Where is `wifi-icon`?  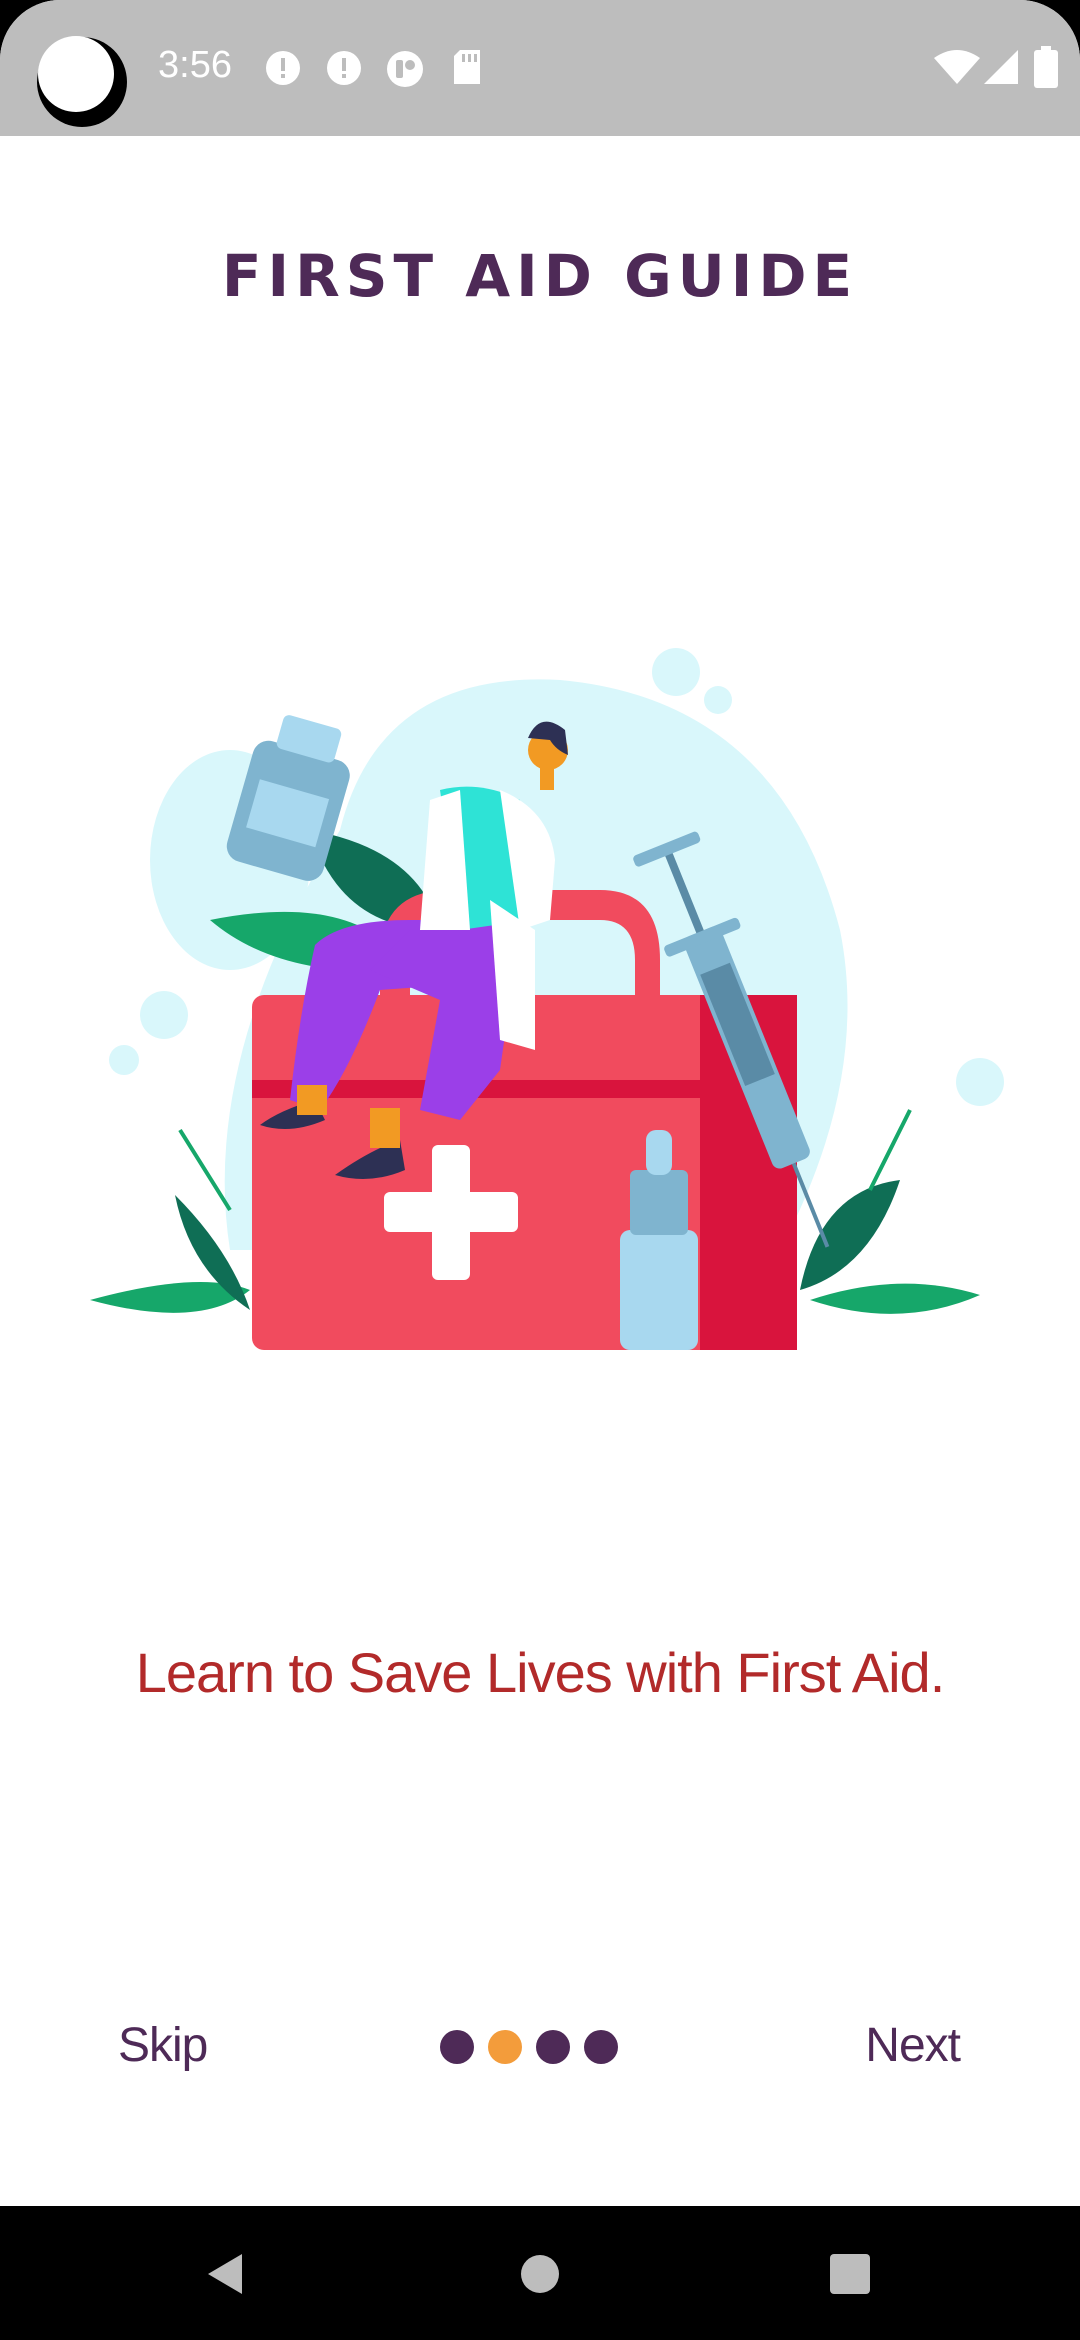 wifi-icon is located at coordinates (957, 67).